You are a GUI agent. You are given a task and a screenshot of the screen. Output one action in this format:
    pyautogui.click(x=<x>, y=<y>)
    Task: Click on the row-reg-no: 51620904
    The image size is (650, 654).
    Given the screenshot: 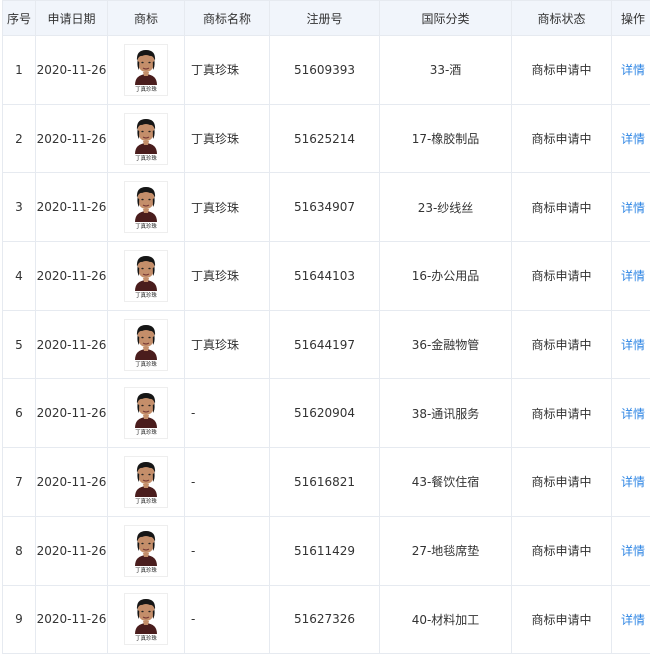 What is the action you would take?
    pyautogui.click(x=325, y=413)
    